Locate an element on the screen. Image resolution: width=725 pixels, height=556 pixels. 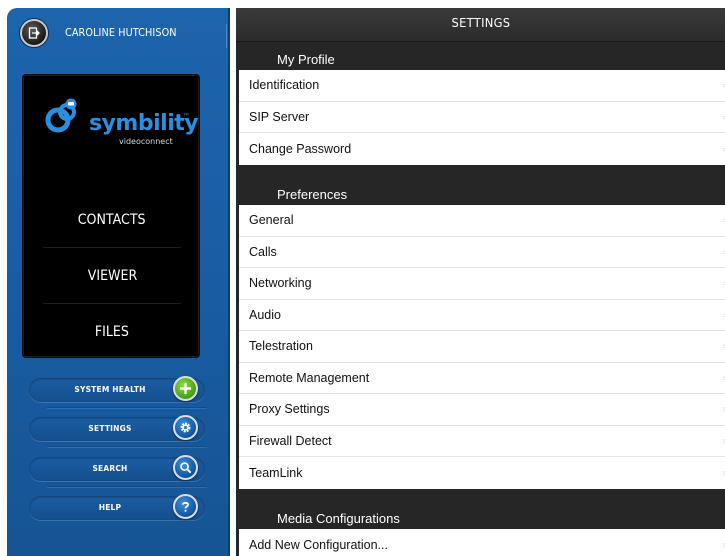
section-title-my-profile: My Profile is located at coordinates (306, 59).